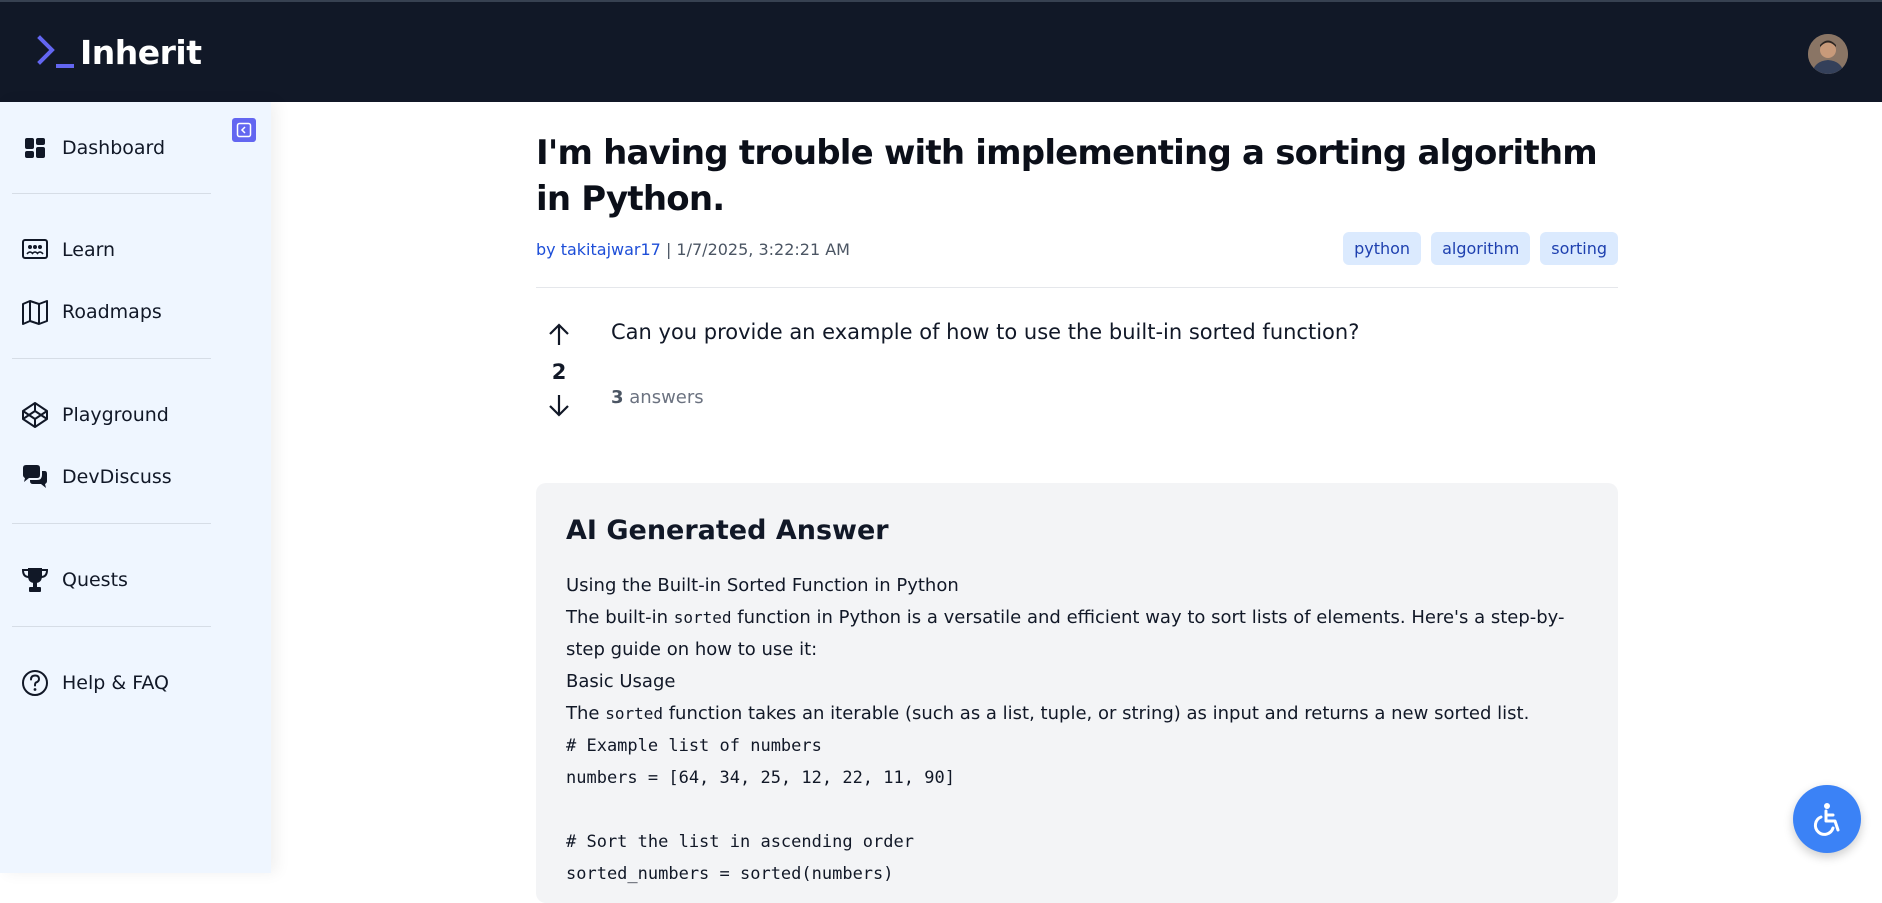 The image size is (1882, 903). Describe the element at coordinates (1077, 287) in the screenshot. I see `divider` at that location.